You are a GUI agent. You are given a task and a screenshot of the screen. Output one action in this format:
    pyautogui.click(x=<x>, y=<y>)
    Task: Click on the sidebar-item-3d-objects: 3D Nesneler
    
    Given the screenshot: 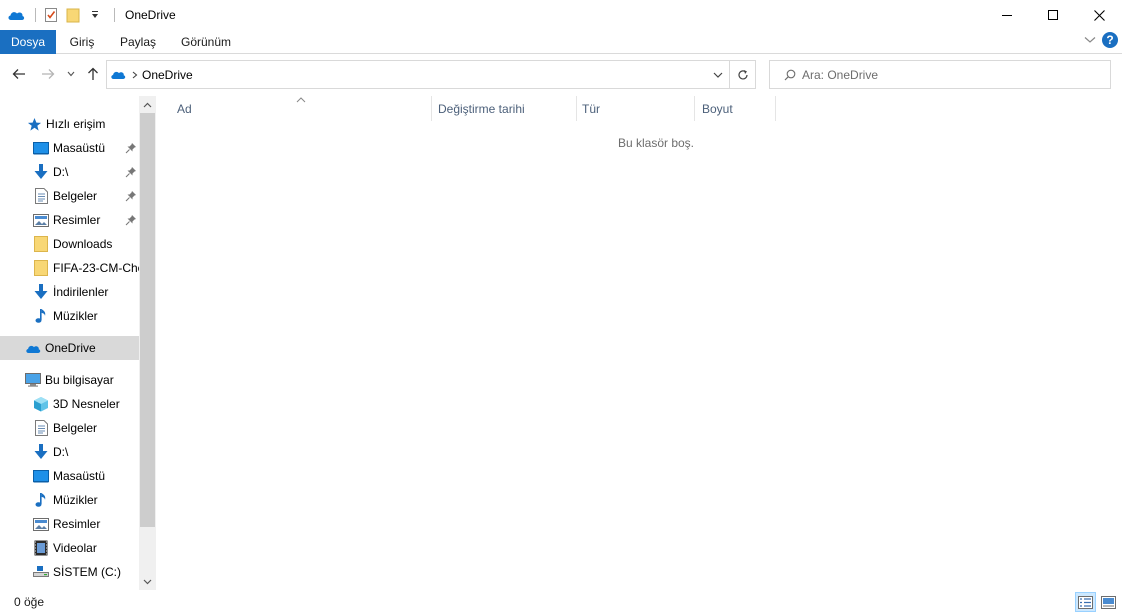 What is the action you would take?
    pyautogui.click(x=69, y=404)
    